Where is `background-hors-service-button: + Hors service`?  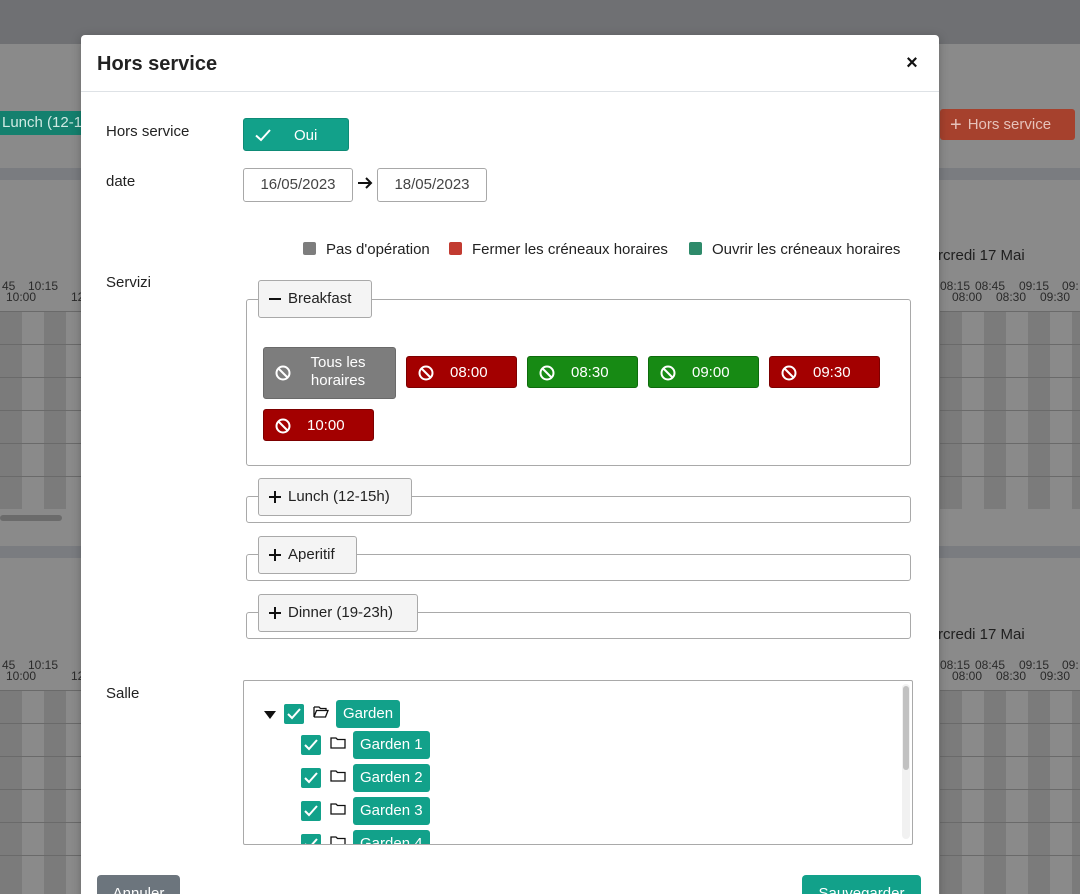
background-hors-service-button: + Hors service is located at coordinates (1007, 124).